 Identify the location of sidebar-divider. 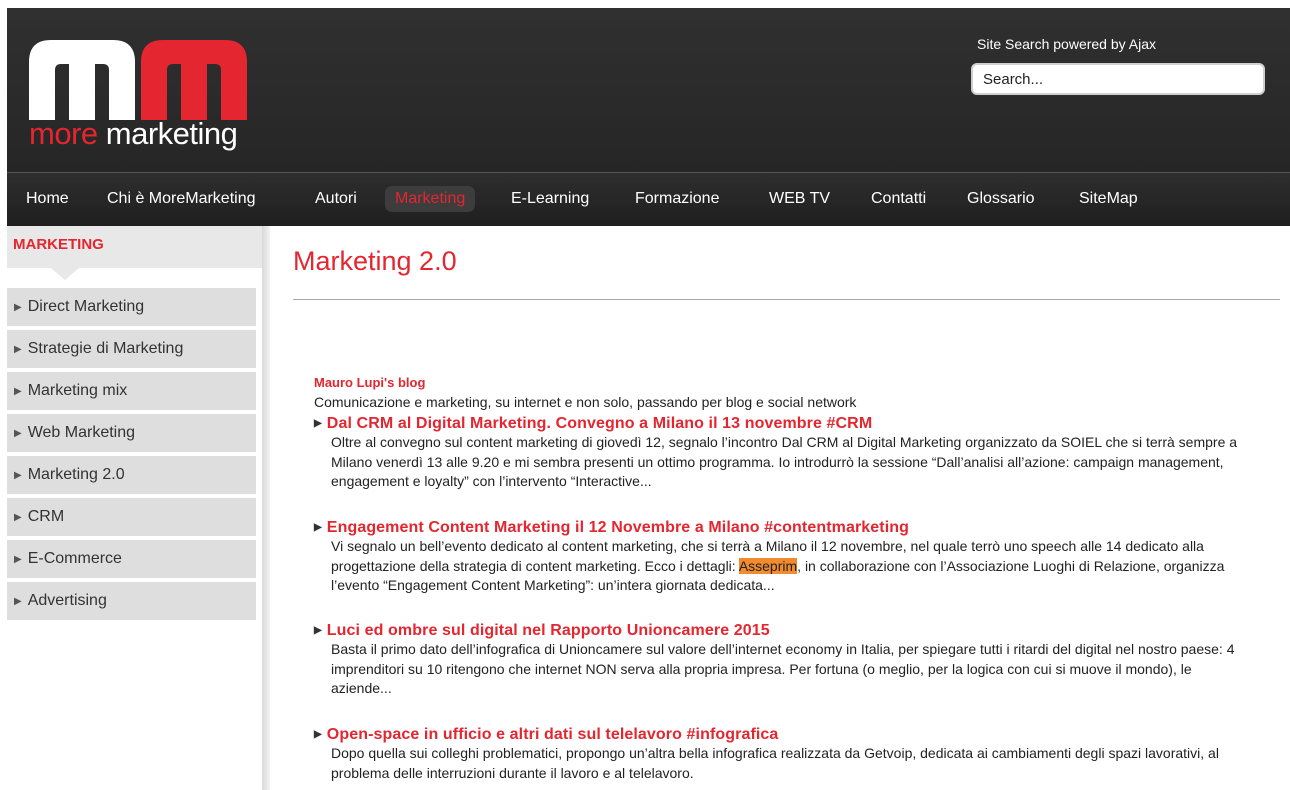
(266, 508).